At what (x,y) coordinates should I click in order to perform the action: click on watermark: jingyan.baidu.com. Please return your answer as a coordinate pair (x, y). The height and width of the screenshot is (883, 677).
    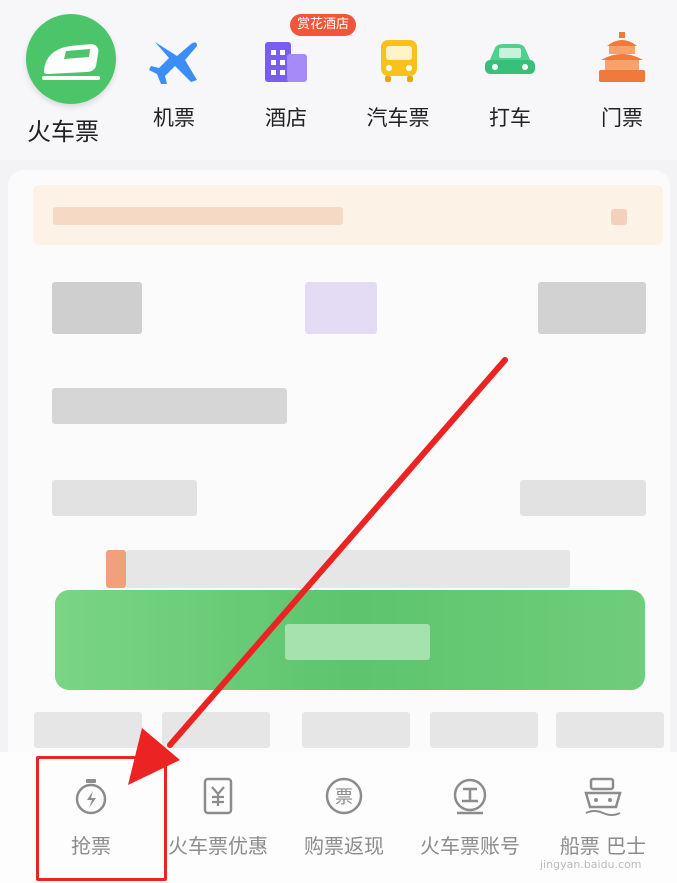
    Looking at the image, I should click on (591, 864).